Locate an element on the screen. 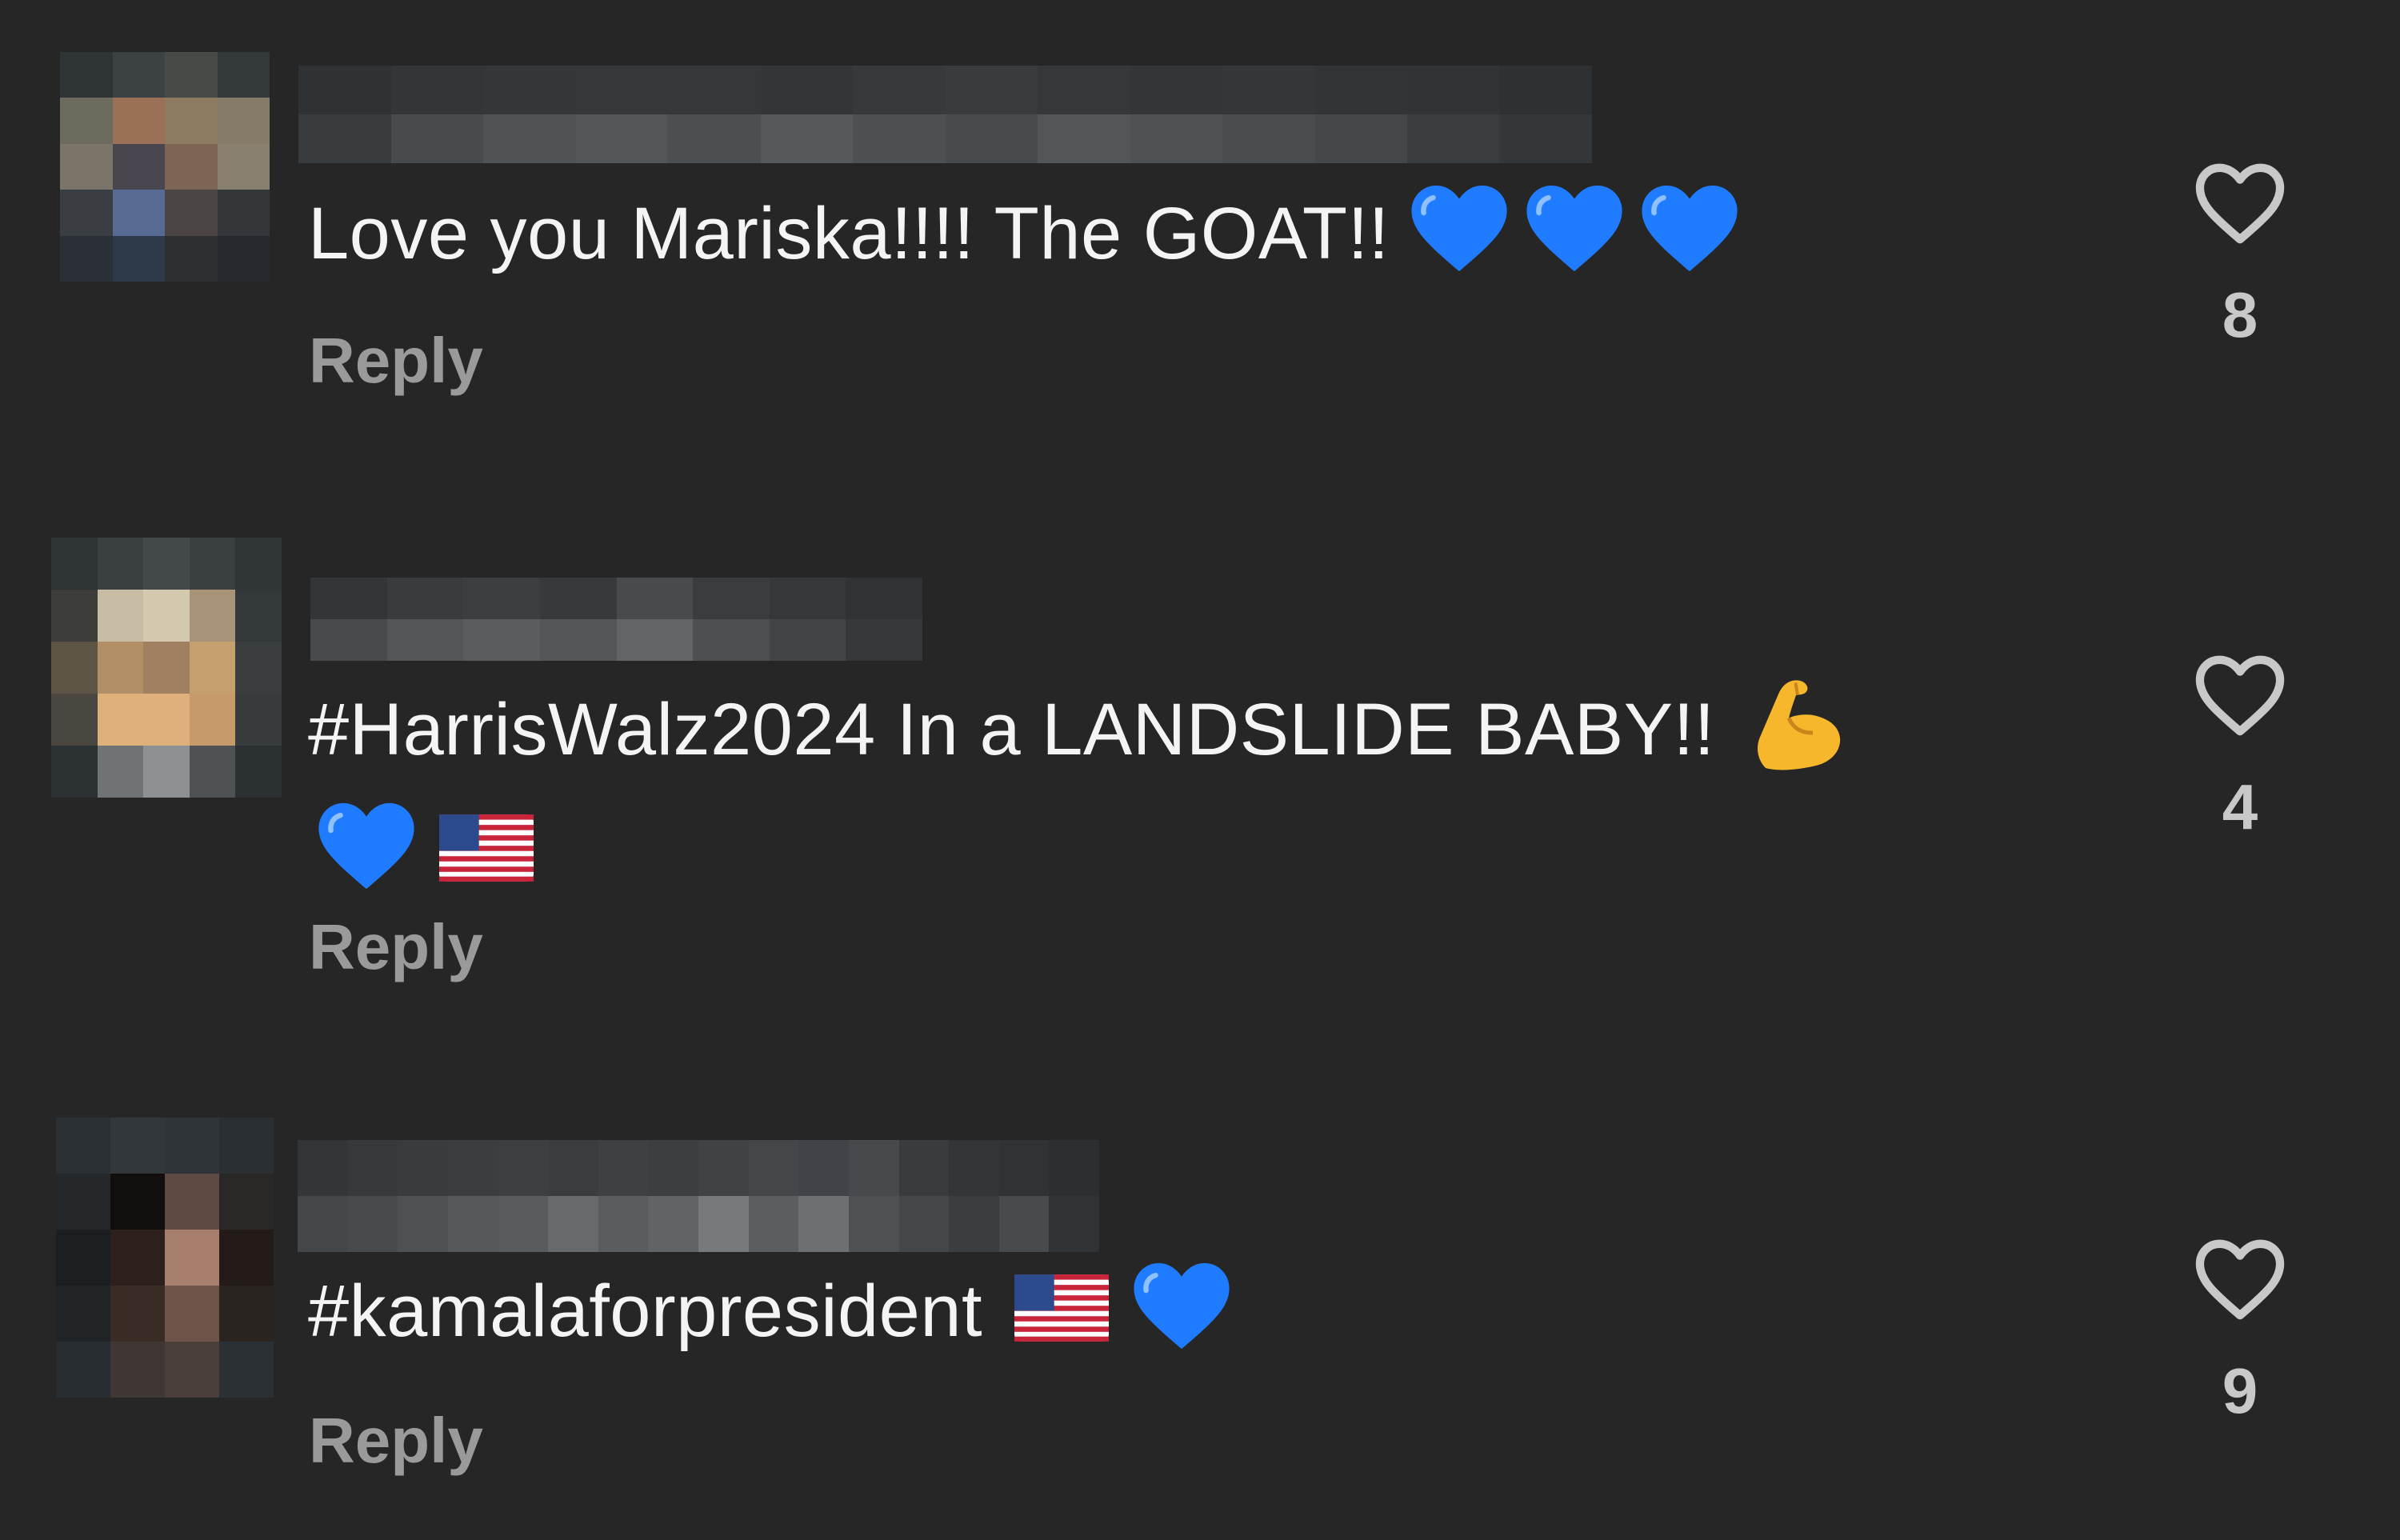  like-control: 4 is located at coordinates (2240, 748).